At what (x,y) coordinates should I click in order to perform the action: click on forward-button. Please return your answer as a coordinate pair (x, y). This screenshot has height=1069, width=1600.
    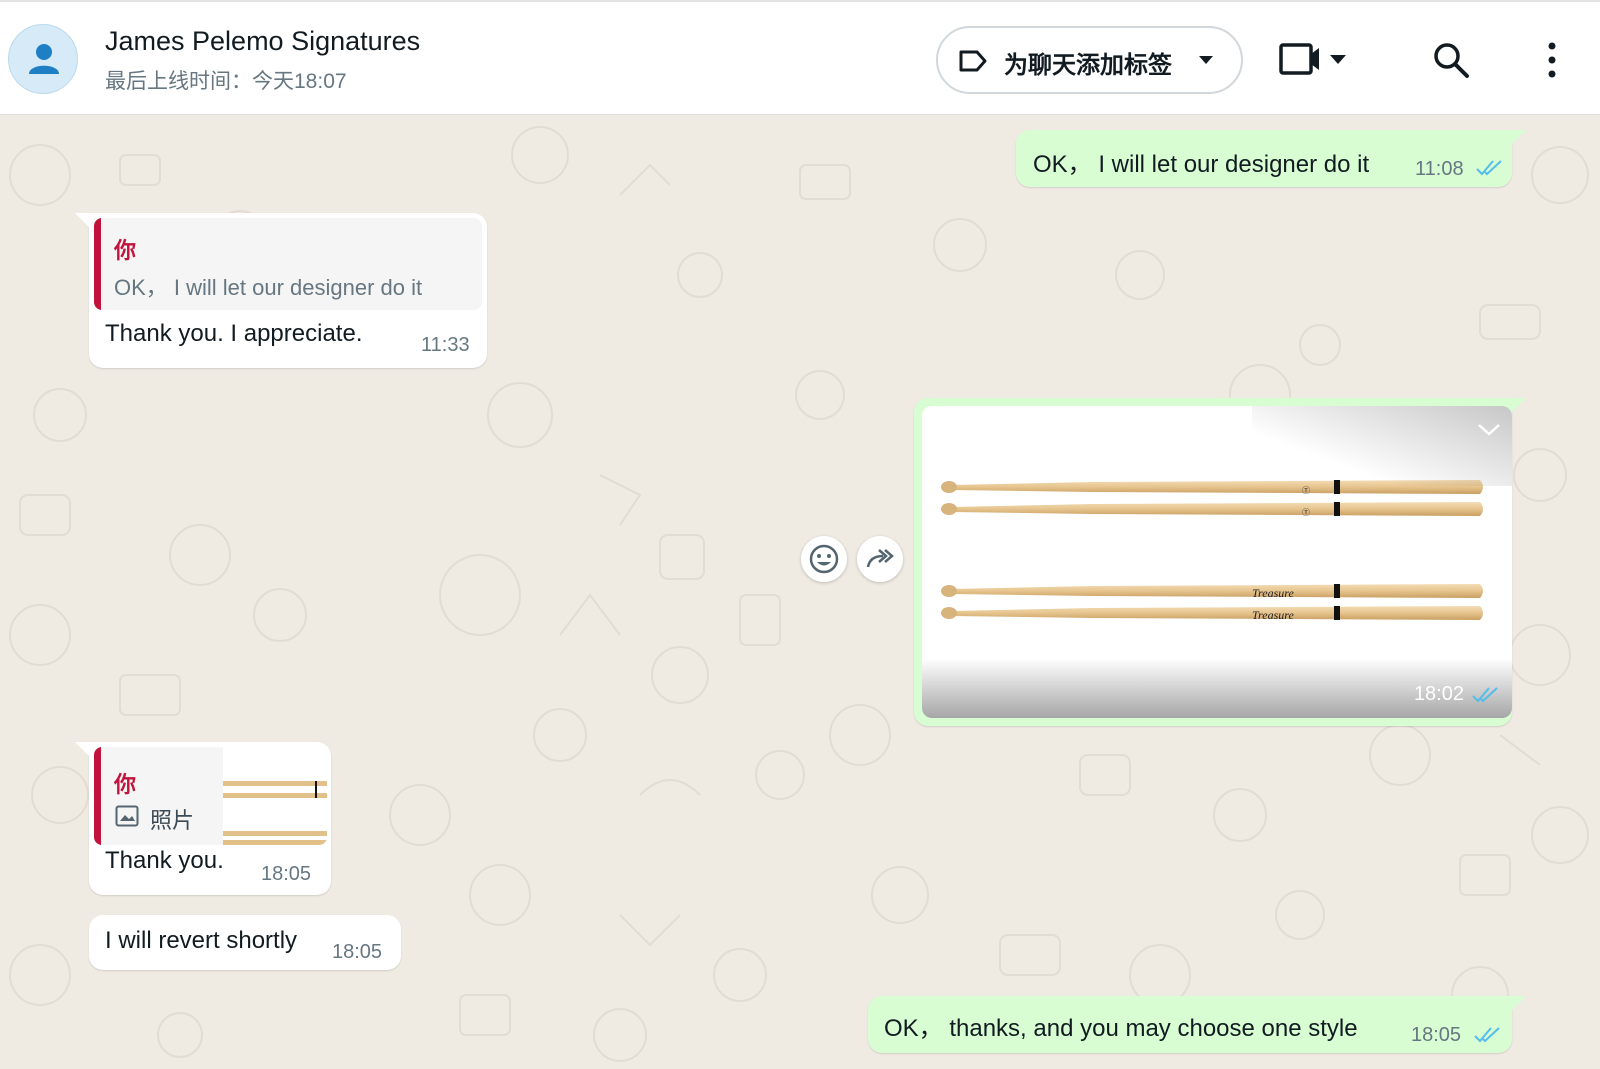
    Looking at the image, I should click on (880, 559).